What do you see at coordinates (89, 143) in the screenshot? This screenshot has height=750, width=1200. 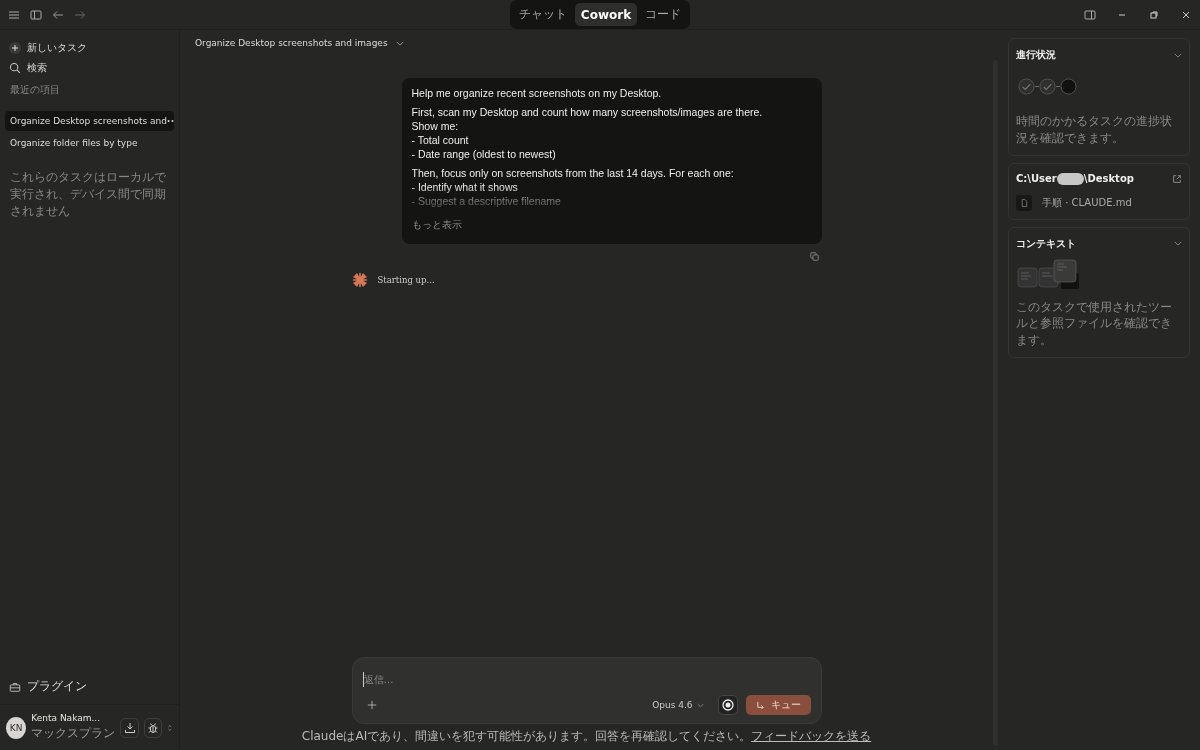 I see `task-item: Organize folder files by type` at bounding box center [89, 143].